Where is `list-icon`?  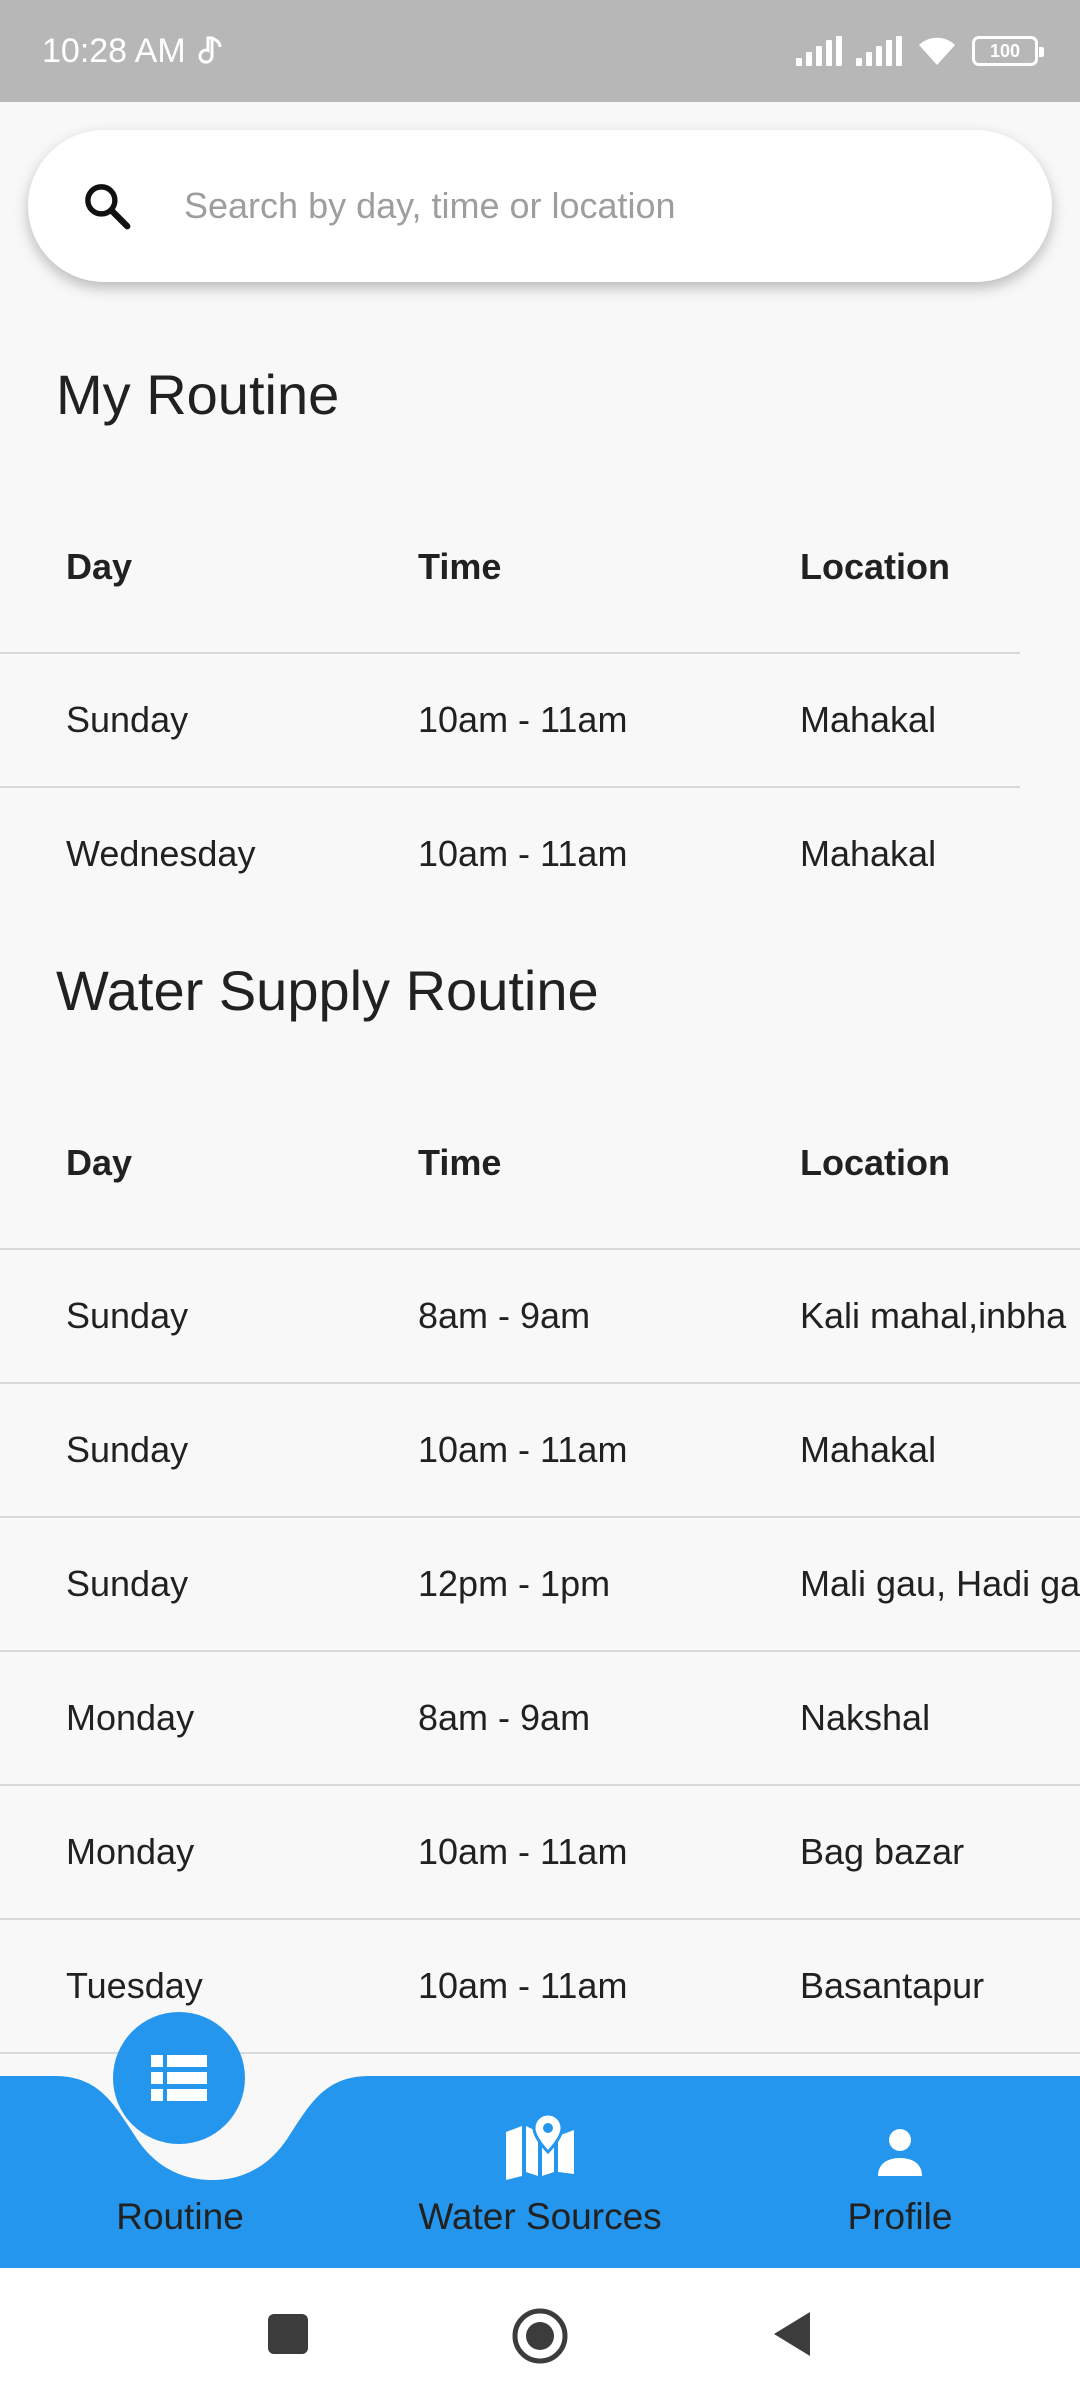
list-icon is located at coordinates (179, 2078).